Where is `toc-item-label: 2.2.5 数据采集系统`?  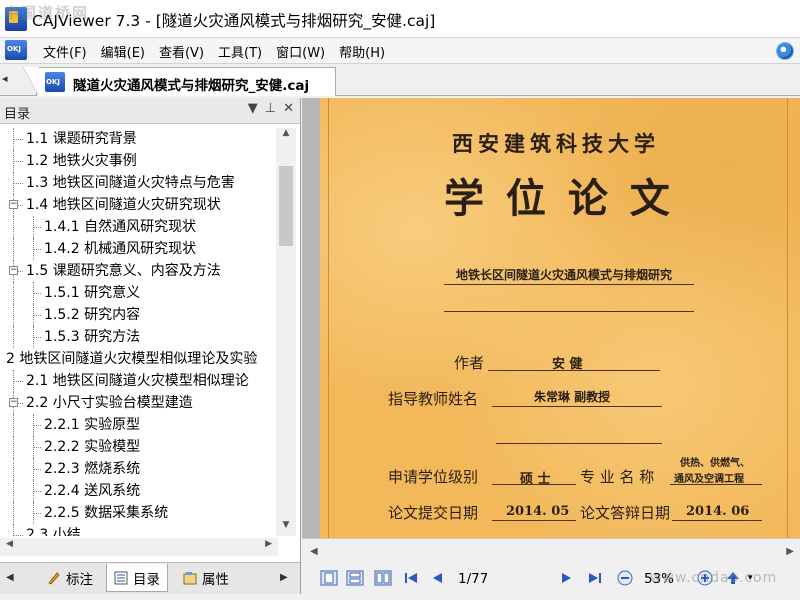 toc-item-label: 2.2.5 数据采集系统 is located at coordinates (106, 513).